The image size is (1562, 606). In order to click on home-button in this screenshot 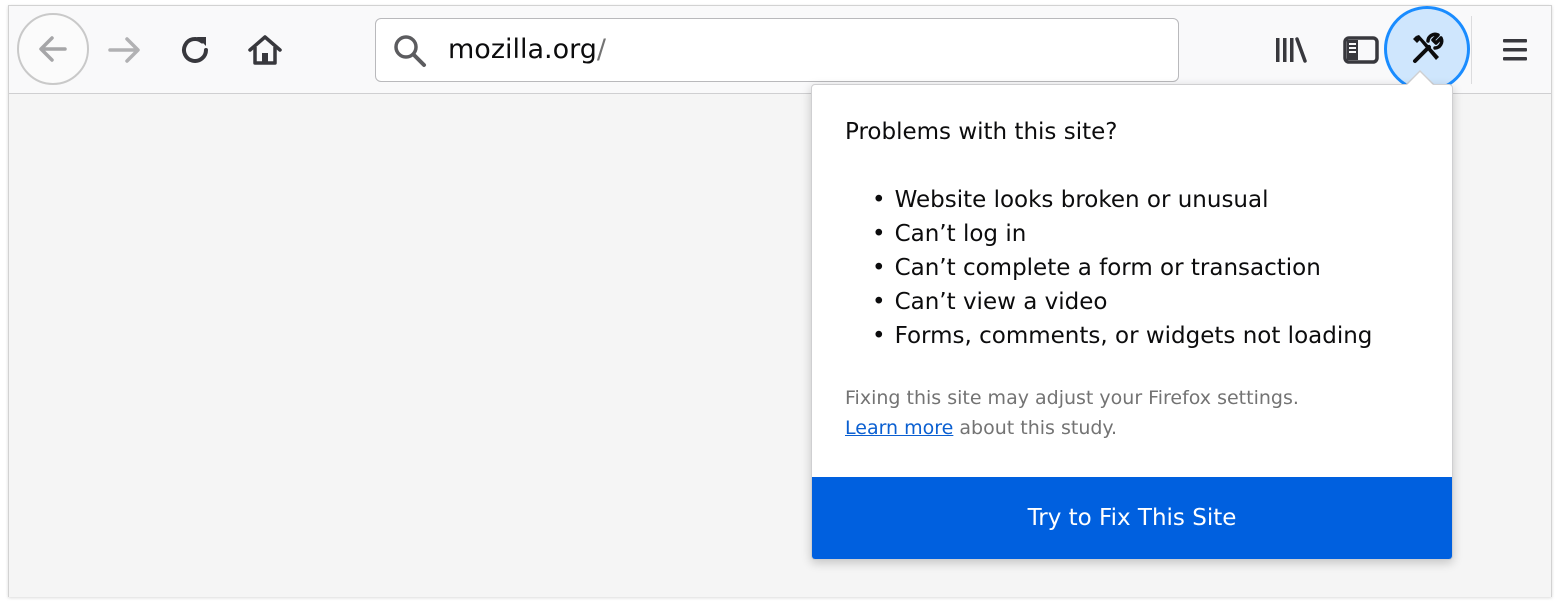, I will do `click(265, 50)`.